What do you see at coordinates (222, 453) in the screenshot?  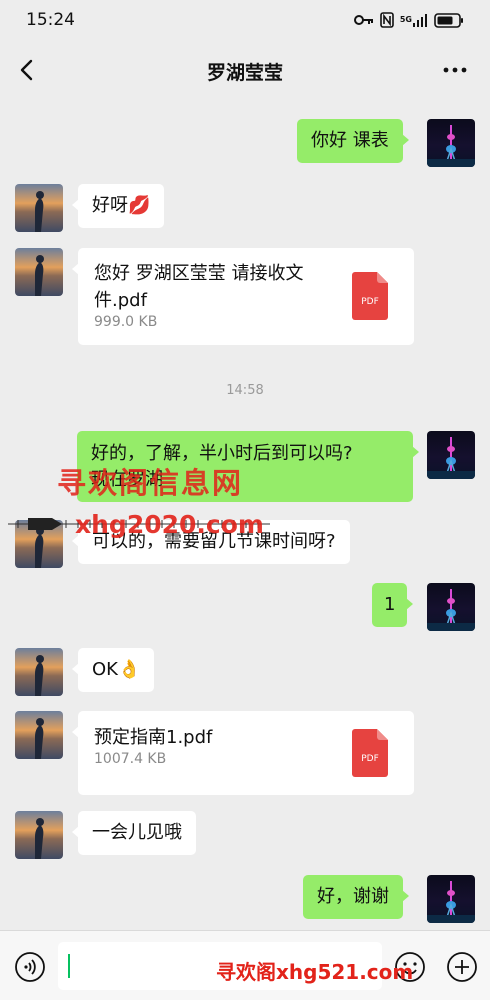 I see `message-text: 好的，了解，半小时后到可以吗?` at bounding box center [222, 453].